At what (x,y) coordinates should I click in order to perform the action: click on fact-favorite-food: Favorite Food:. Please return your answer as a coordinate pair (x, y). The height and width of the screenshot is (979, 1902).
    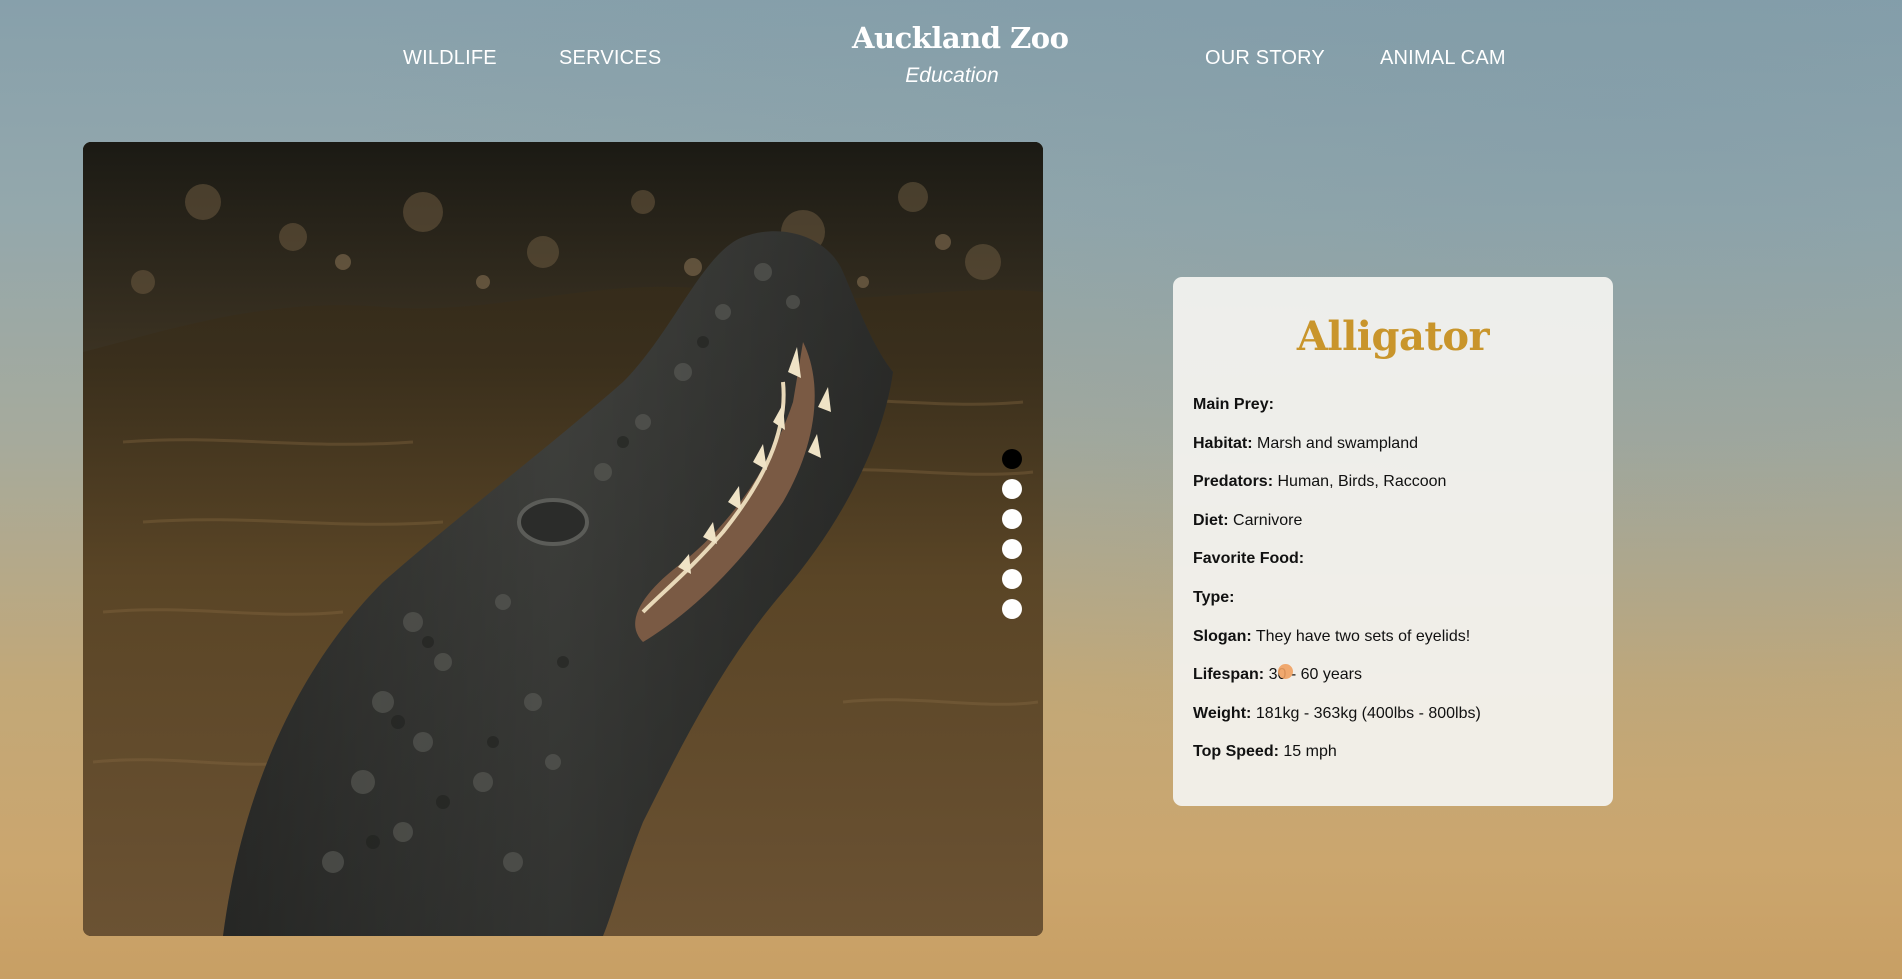
    Looking at the image, I should click on (1249, 559).